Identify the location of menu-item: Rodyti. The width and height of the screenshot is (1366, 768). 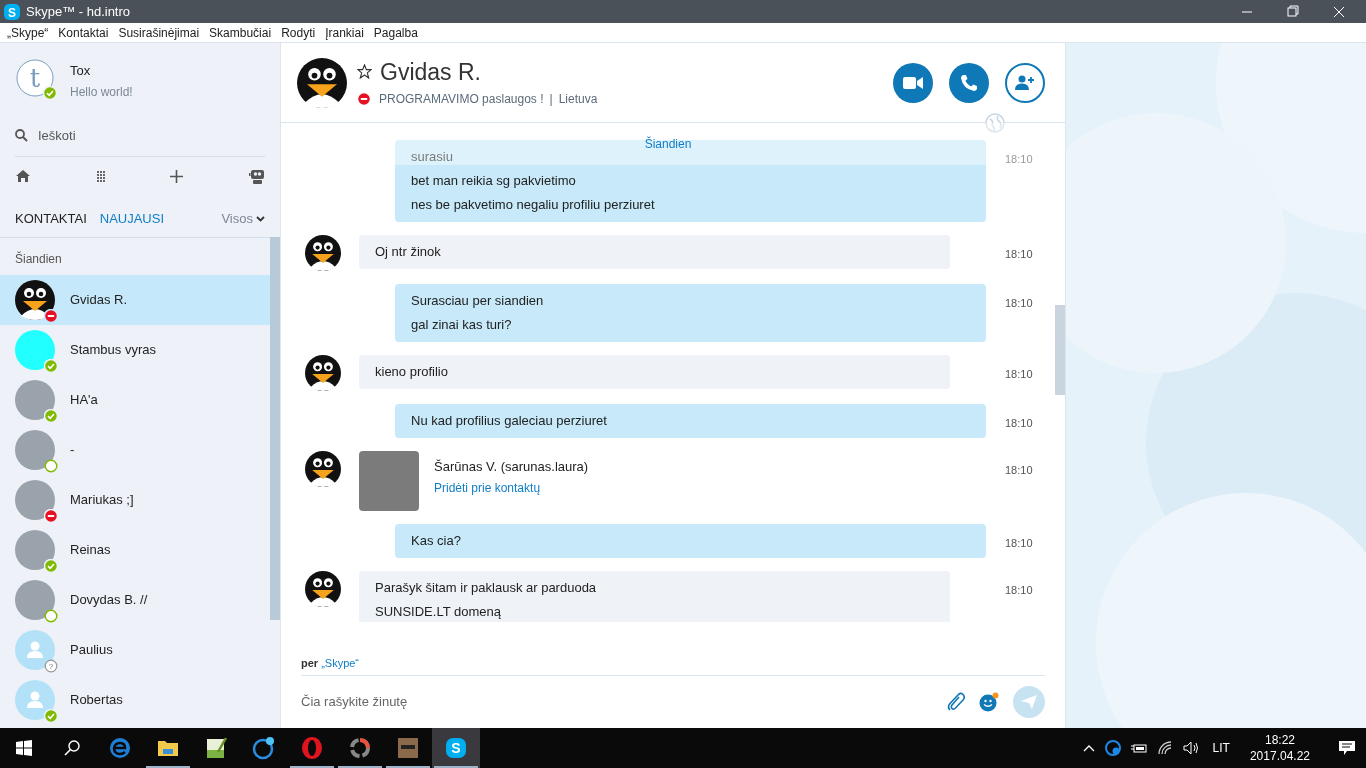
(298, 32).